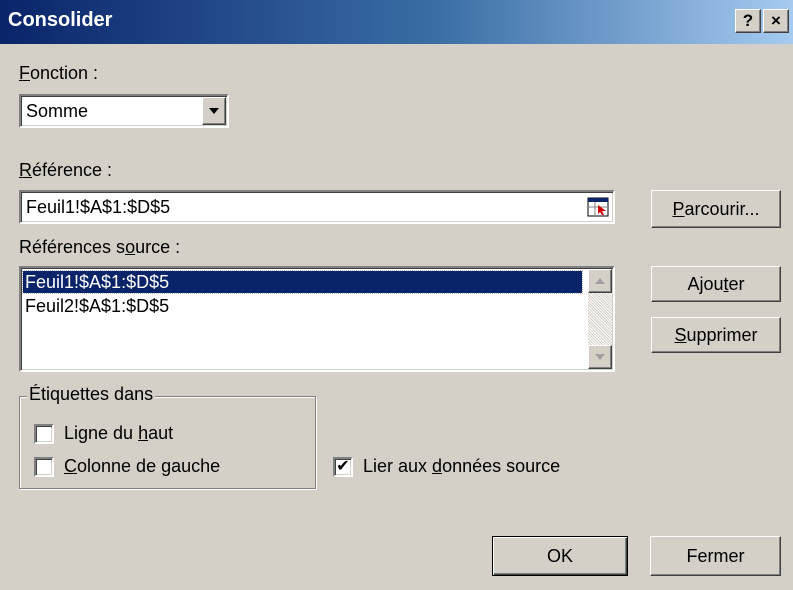  What do you see at coordinates (142, 466) in the screenshot?
I see `colonne-de-gauche-label: Colonne de gauche` at bounding box center [142, 466].